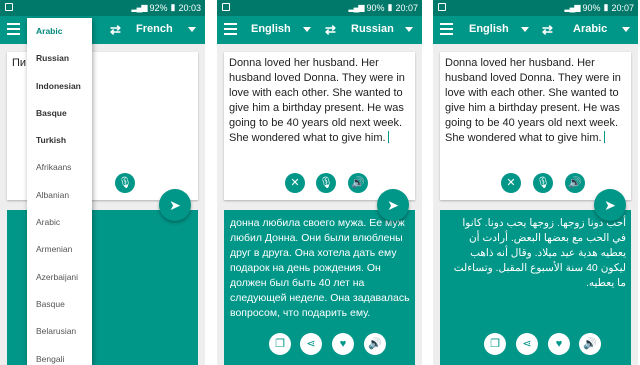 This screenshot has height=365, width=640. What do you see at coordinates (59, 58) in the screenshot?
I see `language-option: Russian` at bounding box center [59, 58].